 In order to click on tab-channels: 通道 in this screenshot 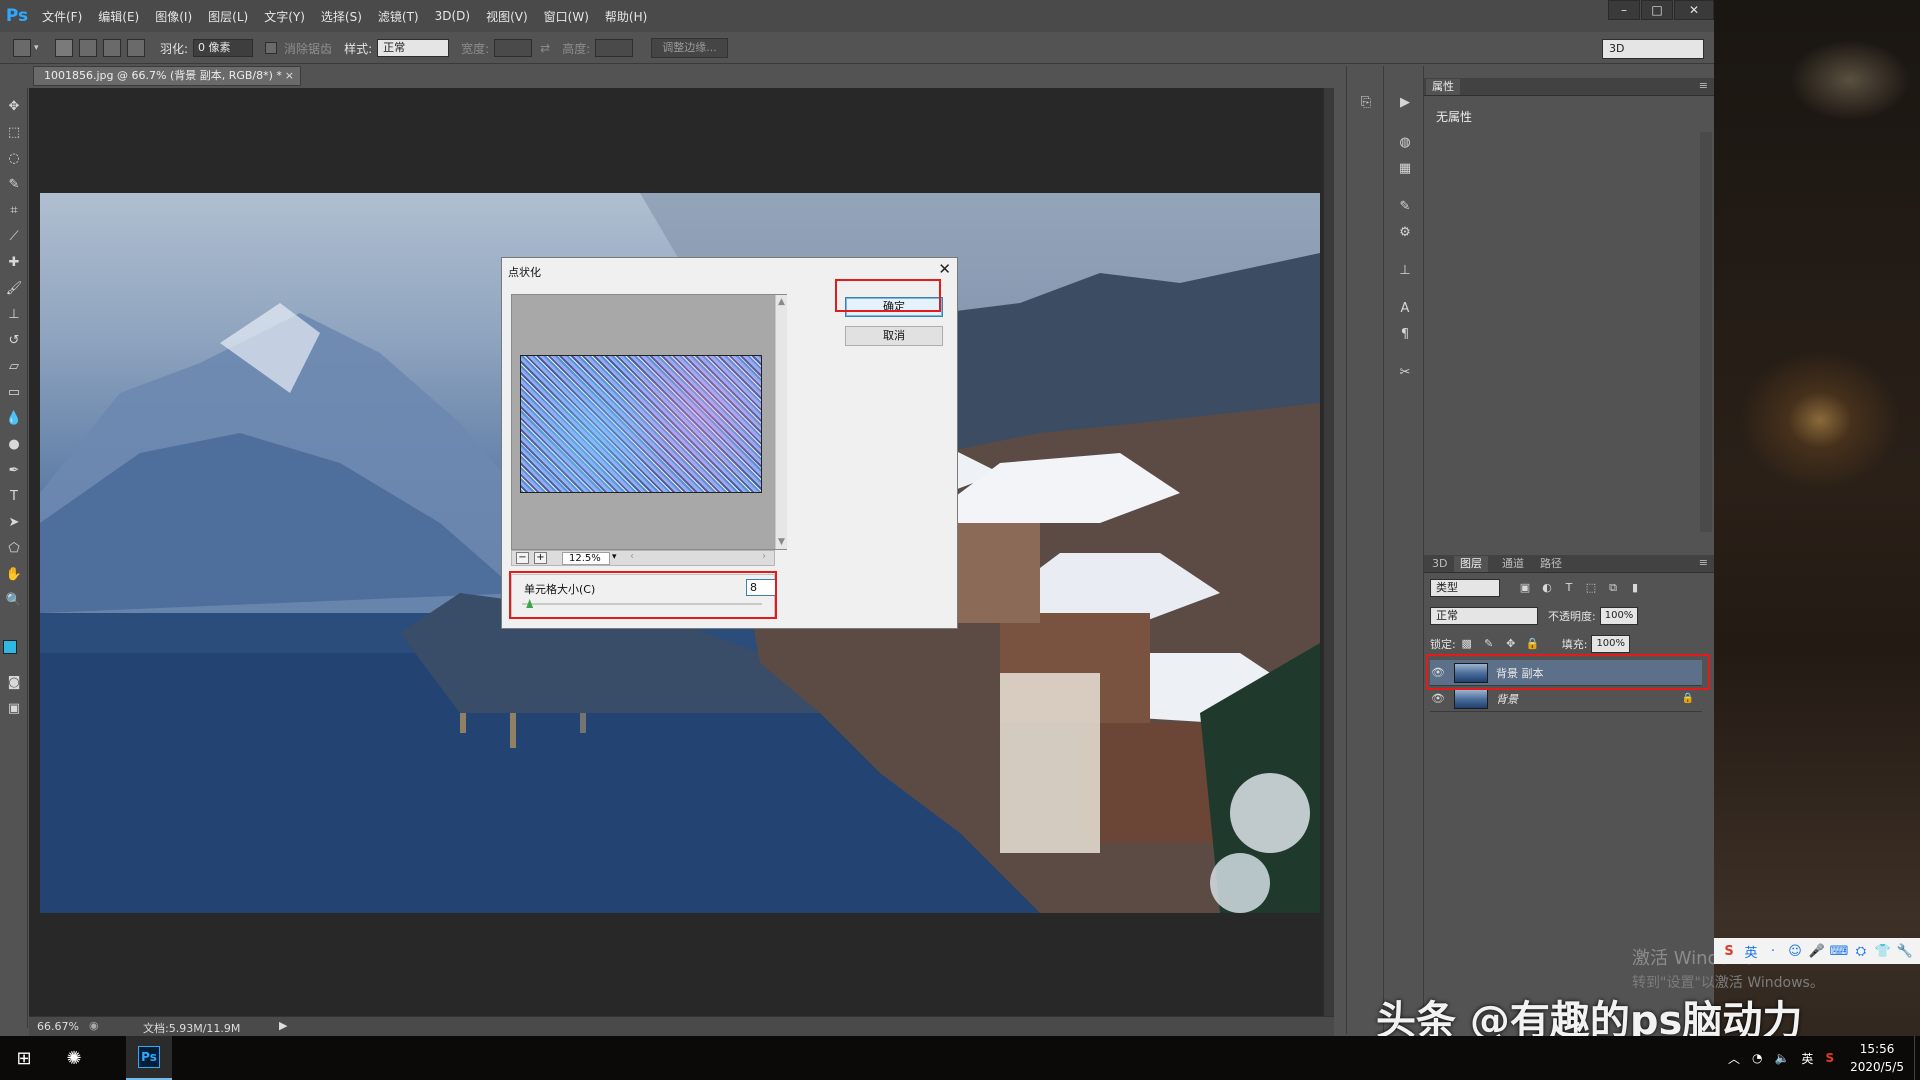, I will do `click(1513, 564)`.